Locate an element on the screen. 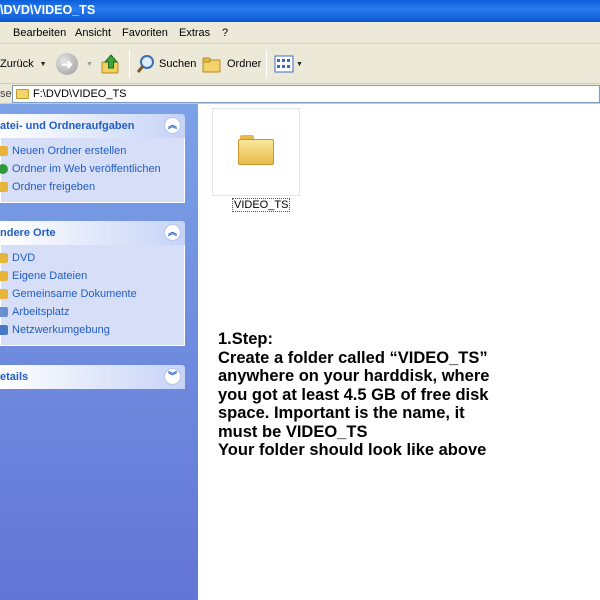 The width and height of the screenshot is (600, 600). place-network: Netzwerkumgebung is located at coordinates (92, 330).